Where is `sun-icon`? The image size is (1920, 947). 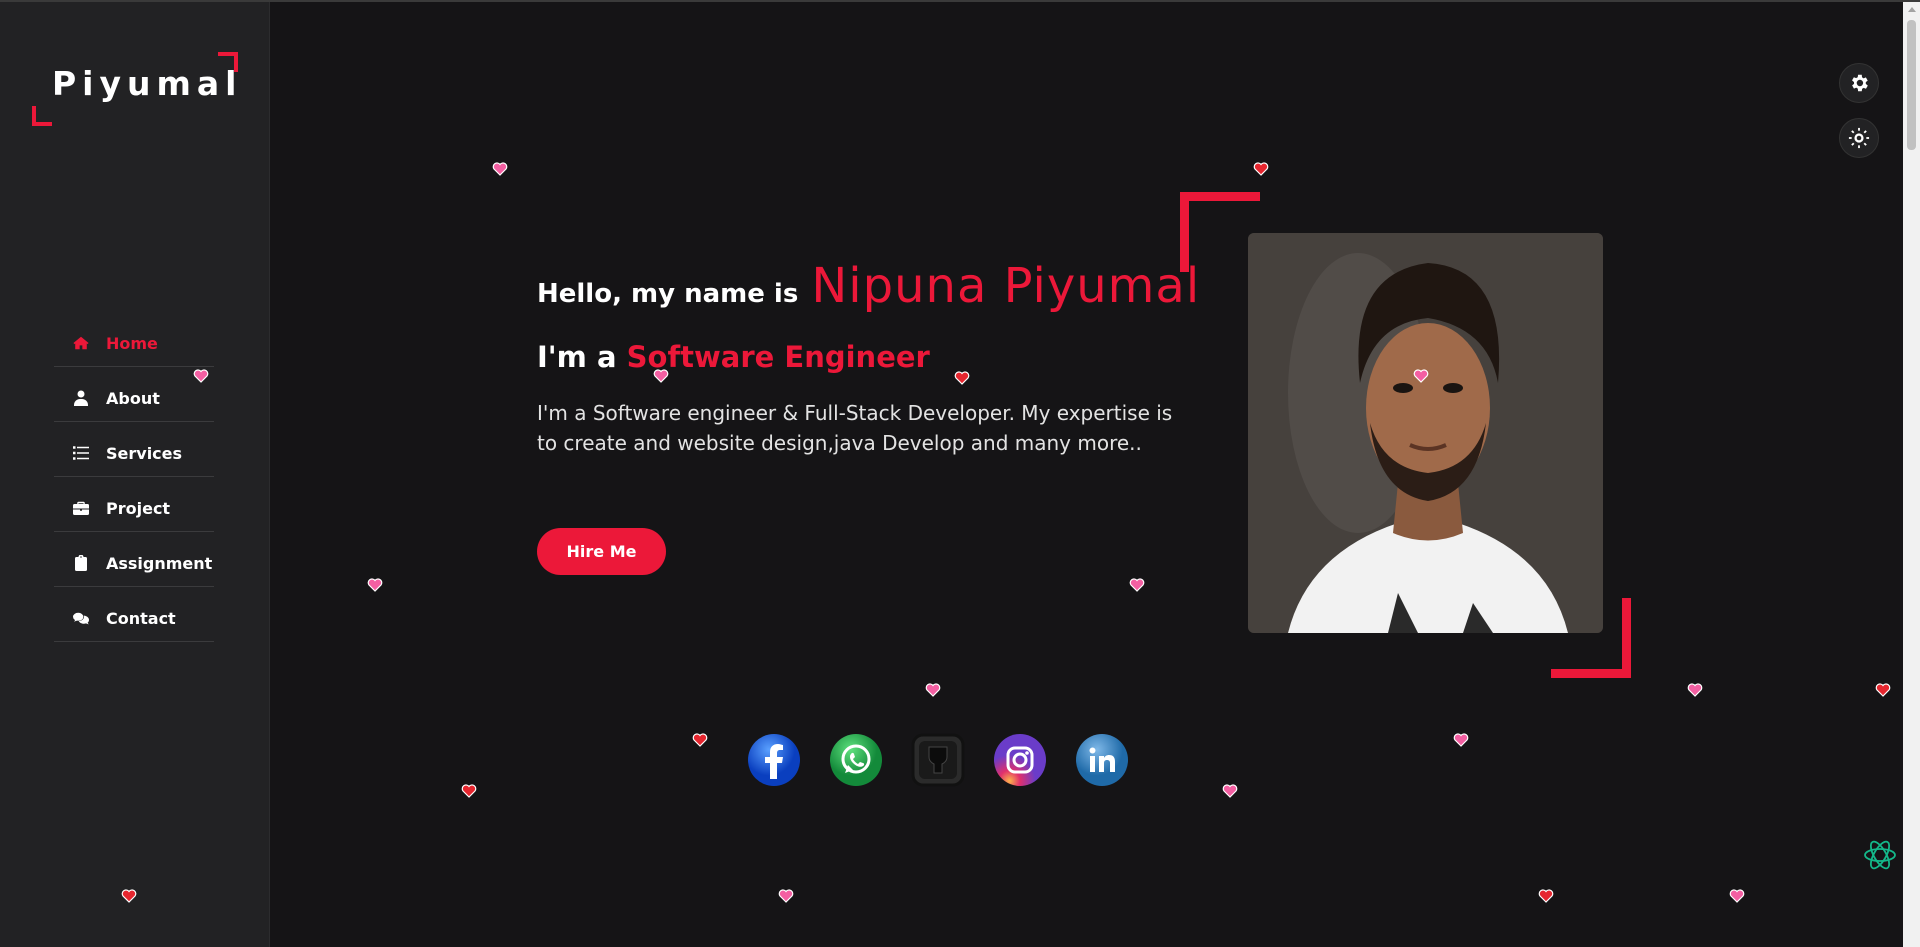 sun-icon is located at coordinates (1859, 138).